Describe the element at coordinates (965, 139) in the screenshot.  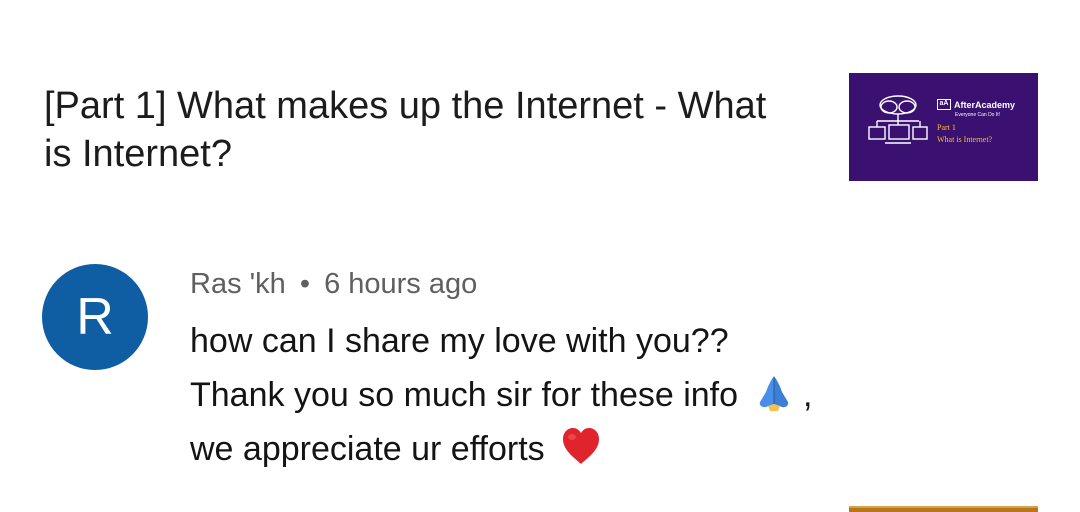
I see `thumbnail-subtitle: What is Internet?` at that location.